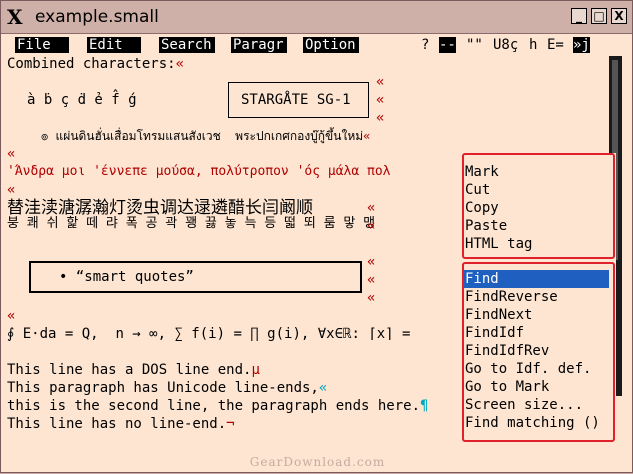  Describe the element at coordinates (230, 424) in the screenshot. I see `no-end-marker: ¬` at that location.